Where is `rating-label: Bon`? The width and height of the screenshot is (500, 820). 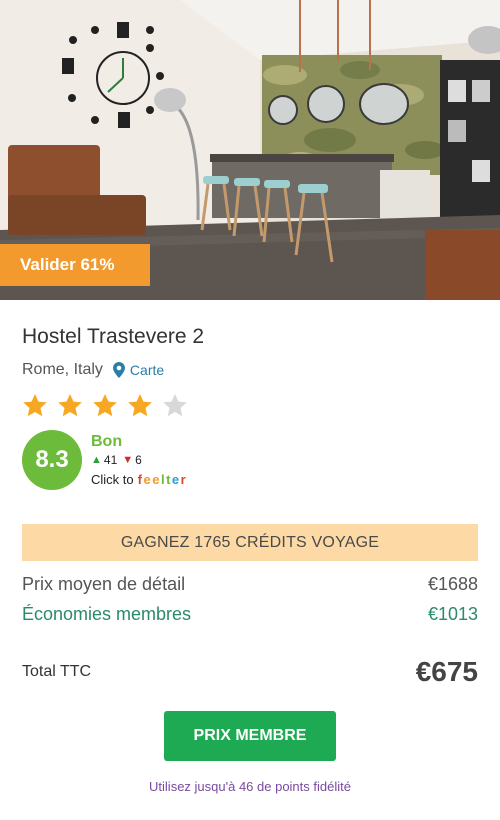
rating-label: Bon is located at coordinates (107, 441).